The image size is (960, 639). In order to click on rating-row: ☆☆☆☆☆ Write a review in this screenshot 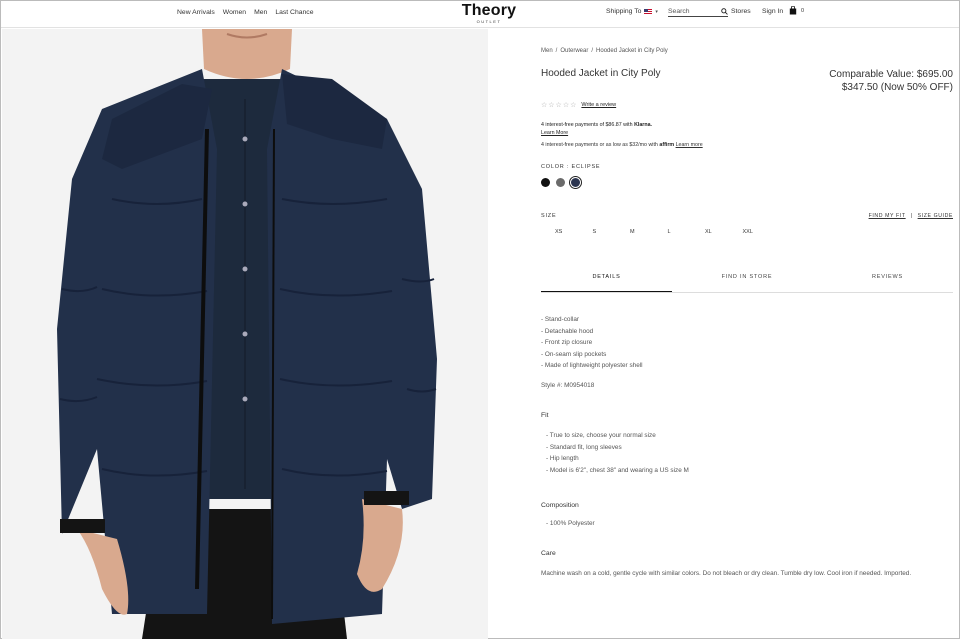, I will do `click(578, 105)`.